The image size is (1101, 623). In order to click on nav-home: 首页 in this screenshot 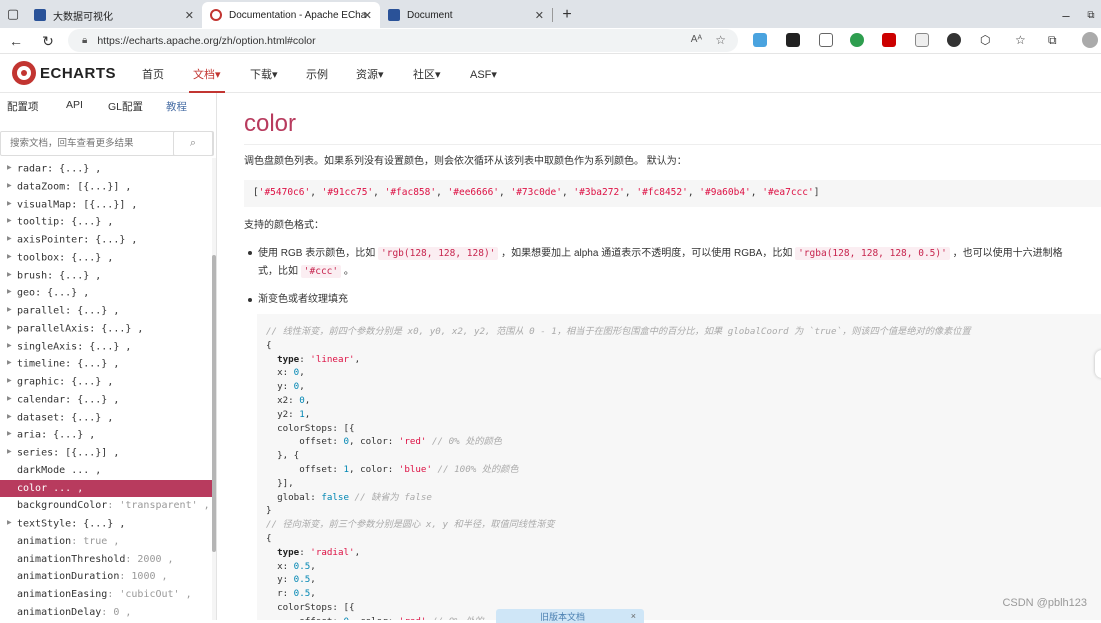, I will do `click(153, 74)`.